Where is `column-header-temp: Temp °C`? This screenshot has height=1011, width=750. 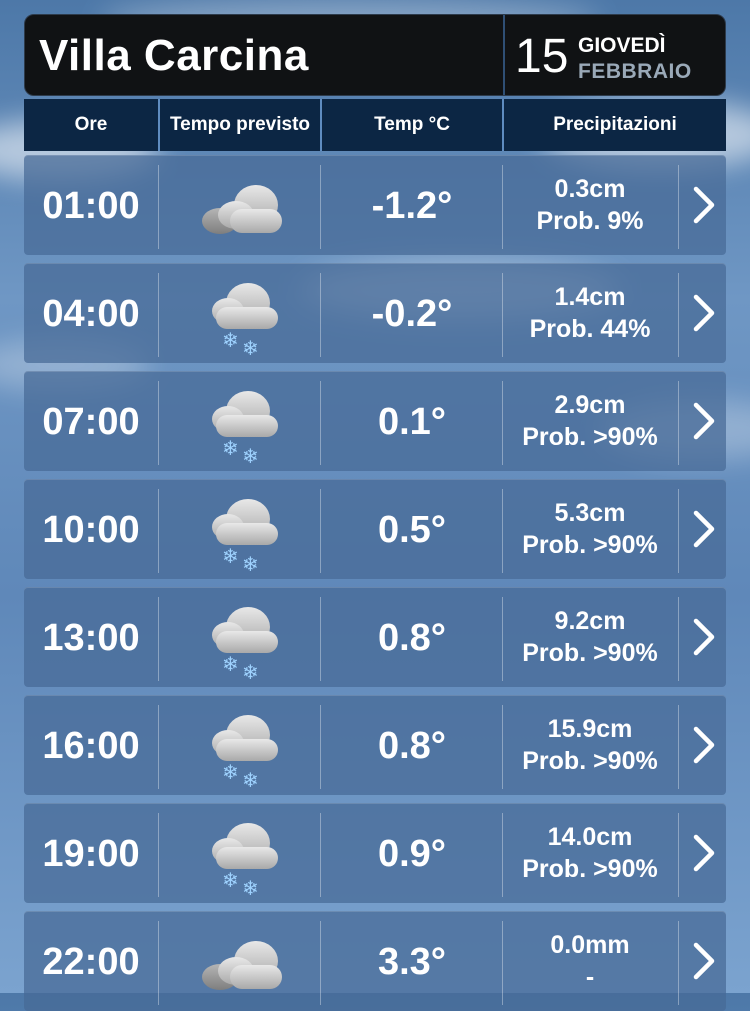
column-header-temp: Temp °C is located at coordinates (412, 124).